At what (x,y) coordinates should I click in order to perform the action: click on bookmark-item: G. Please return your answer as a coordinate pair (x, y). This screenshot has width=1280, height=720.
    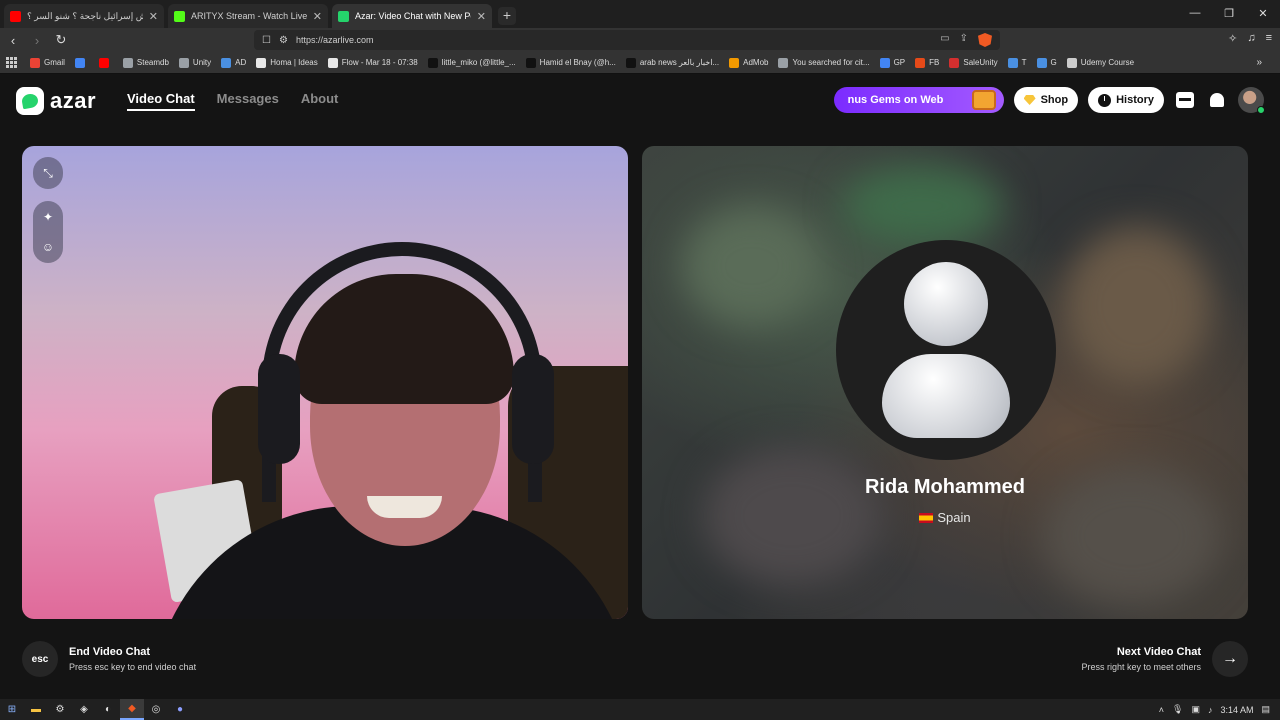
    Looking at the image, I should click on (1046, 62).